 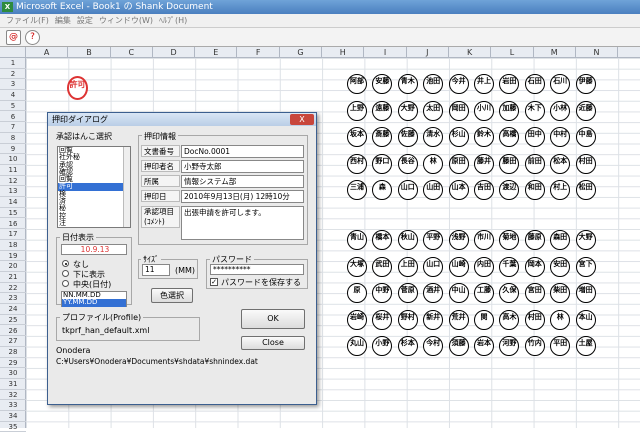 What do you see at coordinates (357, 163) in the screenshot?
I see `name-seal: 西村` at bounding box center [357, 163].